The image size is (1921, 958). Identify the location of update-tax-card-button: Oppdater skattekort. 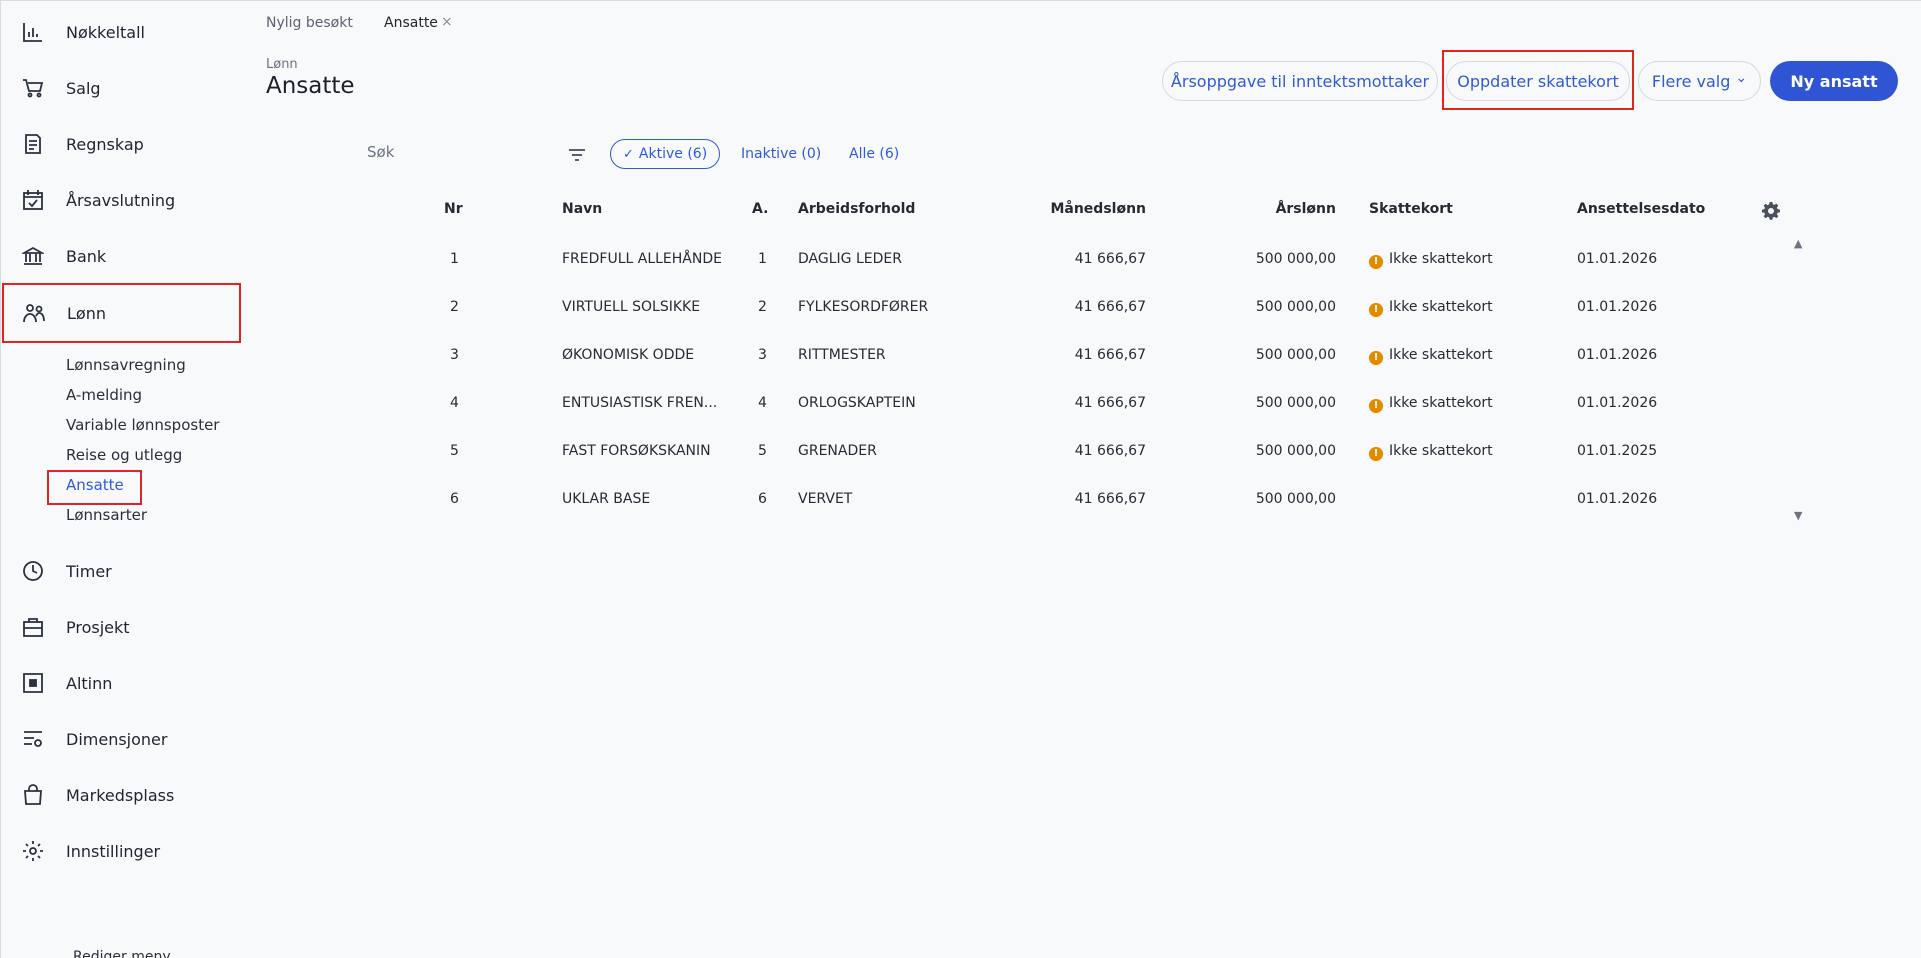
(1538, 81).